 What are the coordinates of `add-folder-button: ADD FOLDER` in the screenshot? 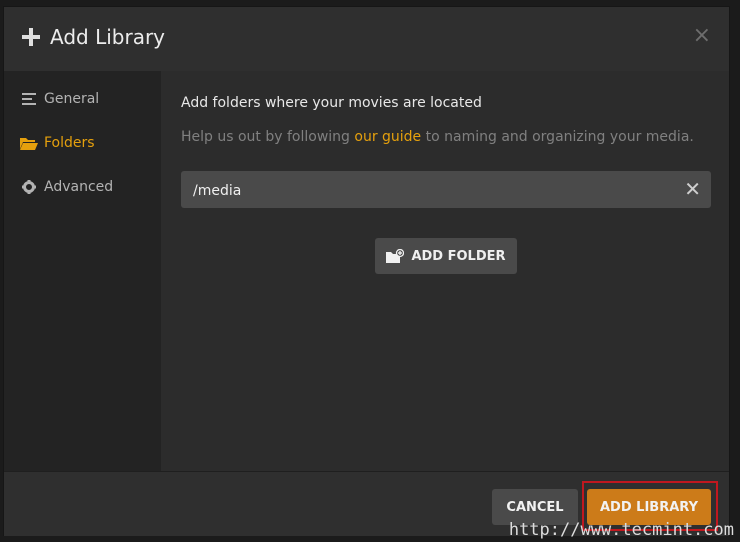 It's located at (446, 256).